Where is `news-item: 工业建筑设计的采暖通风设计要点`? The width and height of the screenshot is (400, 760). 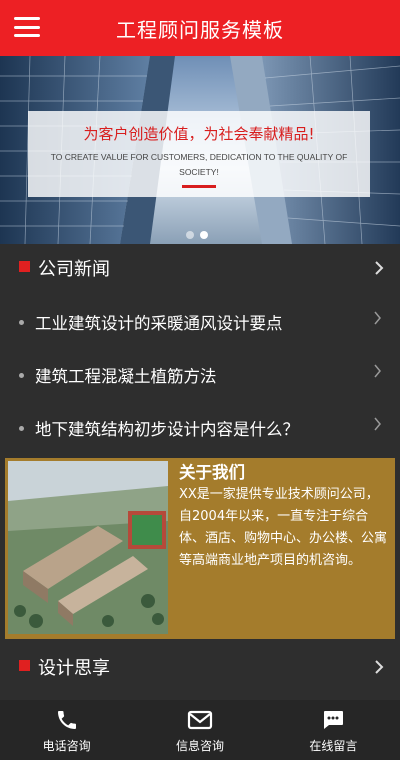
news-item: 工业建筑设计的采暖通风设计要点 is located at coordinates (200, 322).